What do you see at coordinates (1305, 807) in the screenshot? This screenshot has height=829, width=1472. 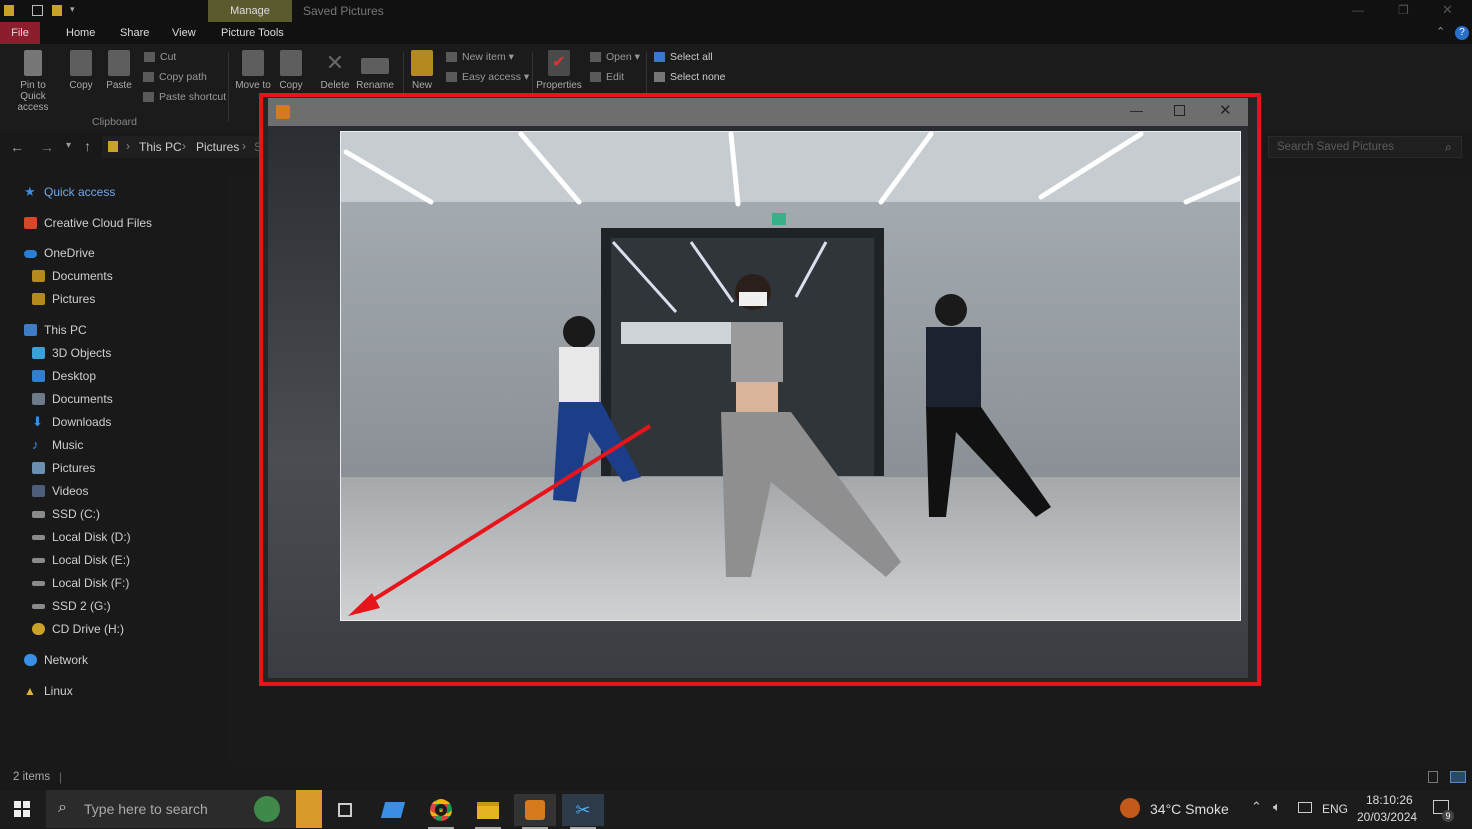 I see `network-status-icon` at bounding box center [1305, 807].